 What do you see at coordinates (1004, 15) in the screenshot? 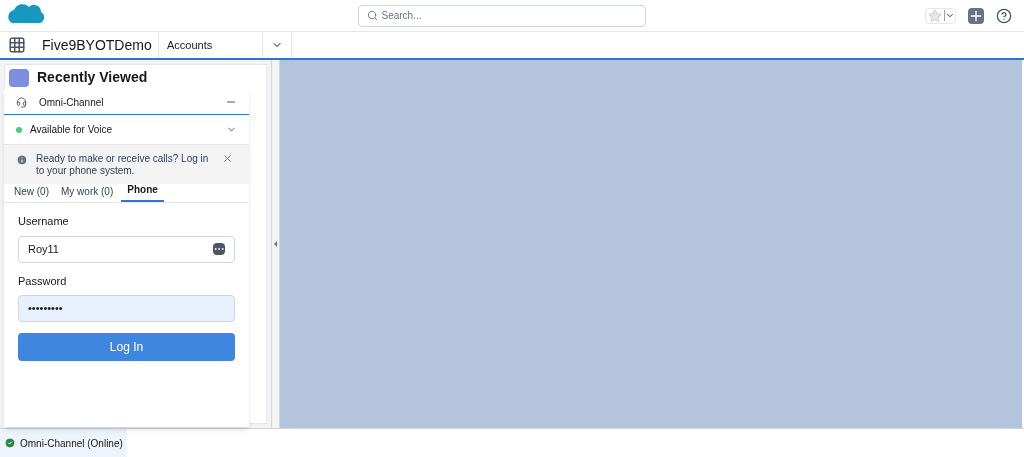
I see `help-icon` at bounding box center [1004, 15].